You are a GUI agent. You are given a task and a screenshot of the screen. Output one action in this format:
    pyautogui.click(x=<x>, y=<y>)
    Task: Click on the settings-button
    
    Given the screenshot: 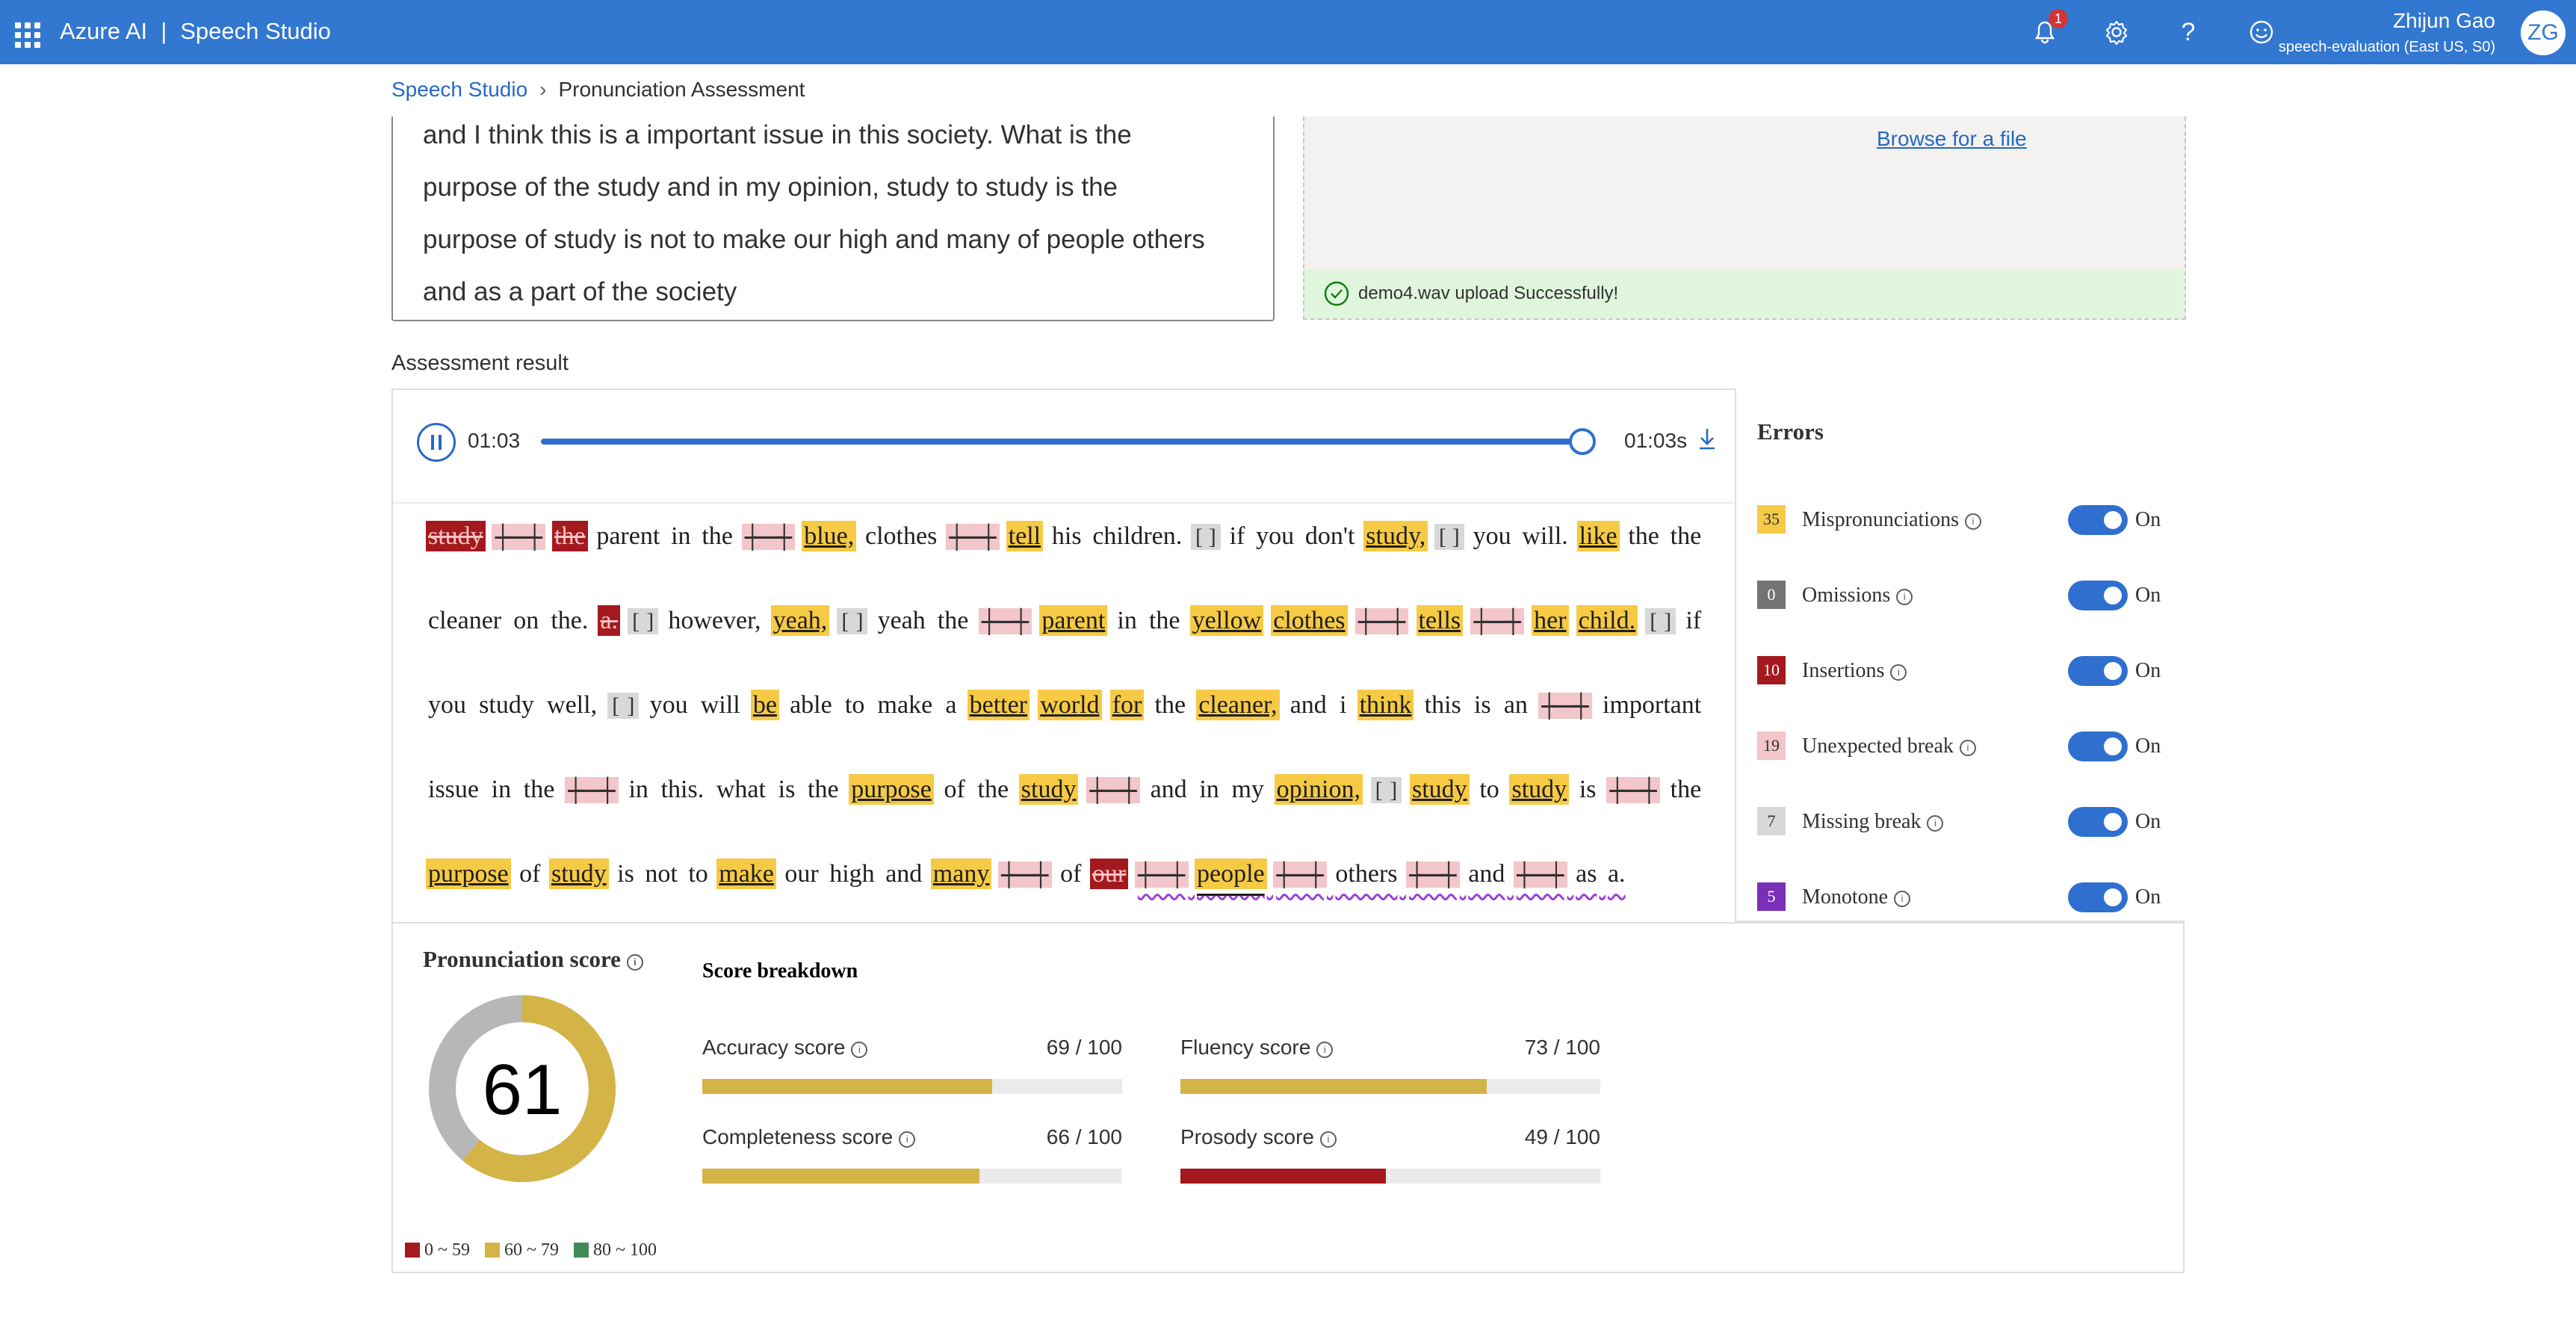 What is the action you would take?
    pyautogui.click(x=2116, y=32)
    